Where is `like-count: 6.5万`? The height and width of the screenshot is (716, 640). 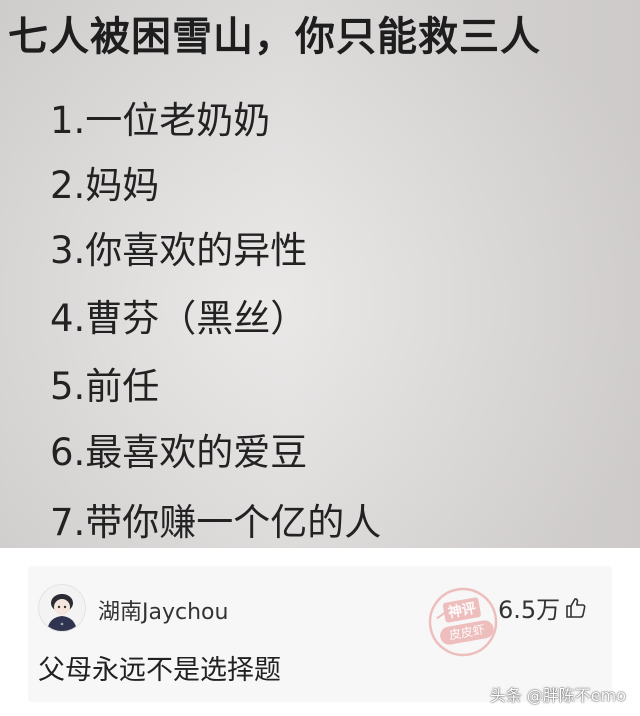 like-count: 6.5万 is located at coordinates (529, 610).